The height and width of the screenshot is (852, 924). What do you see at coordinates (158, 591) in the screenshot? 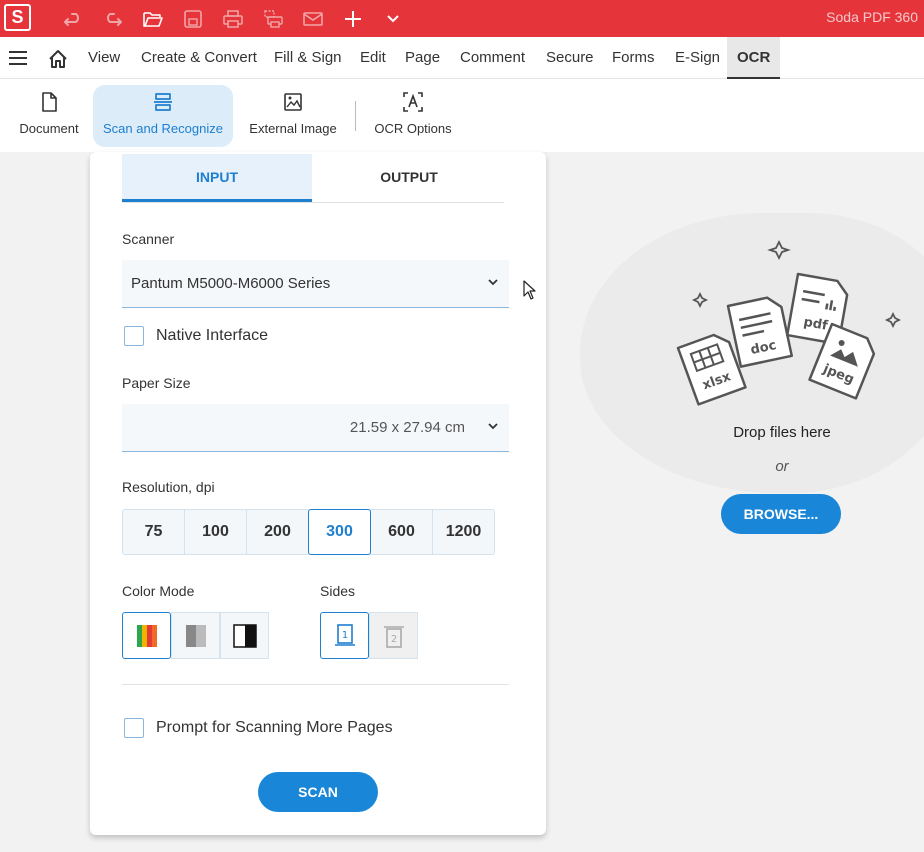
I see `color-mode-label: Color Mode` at bounding box center [158, 591].